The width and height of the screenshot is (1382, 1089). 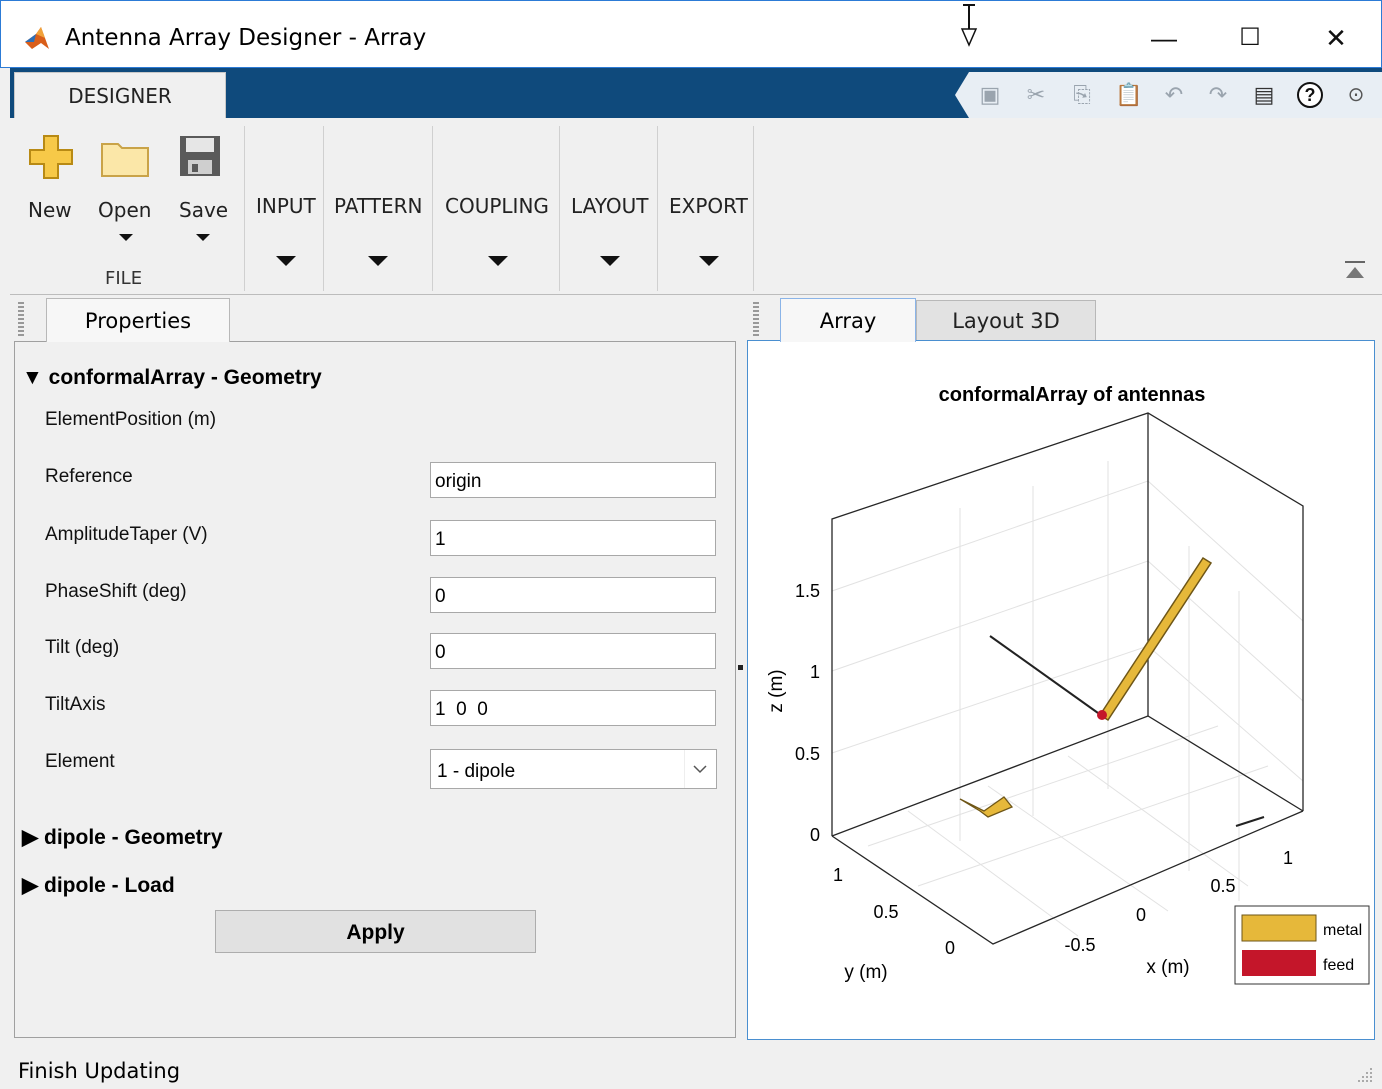 I want to click on apply-button: Apply, so click(x=375, y=931).